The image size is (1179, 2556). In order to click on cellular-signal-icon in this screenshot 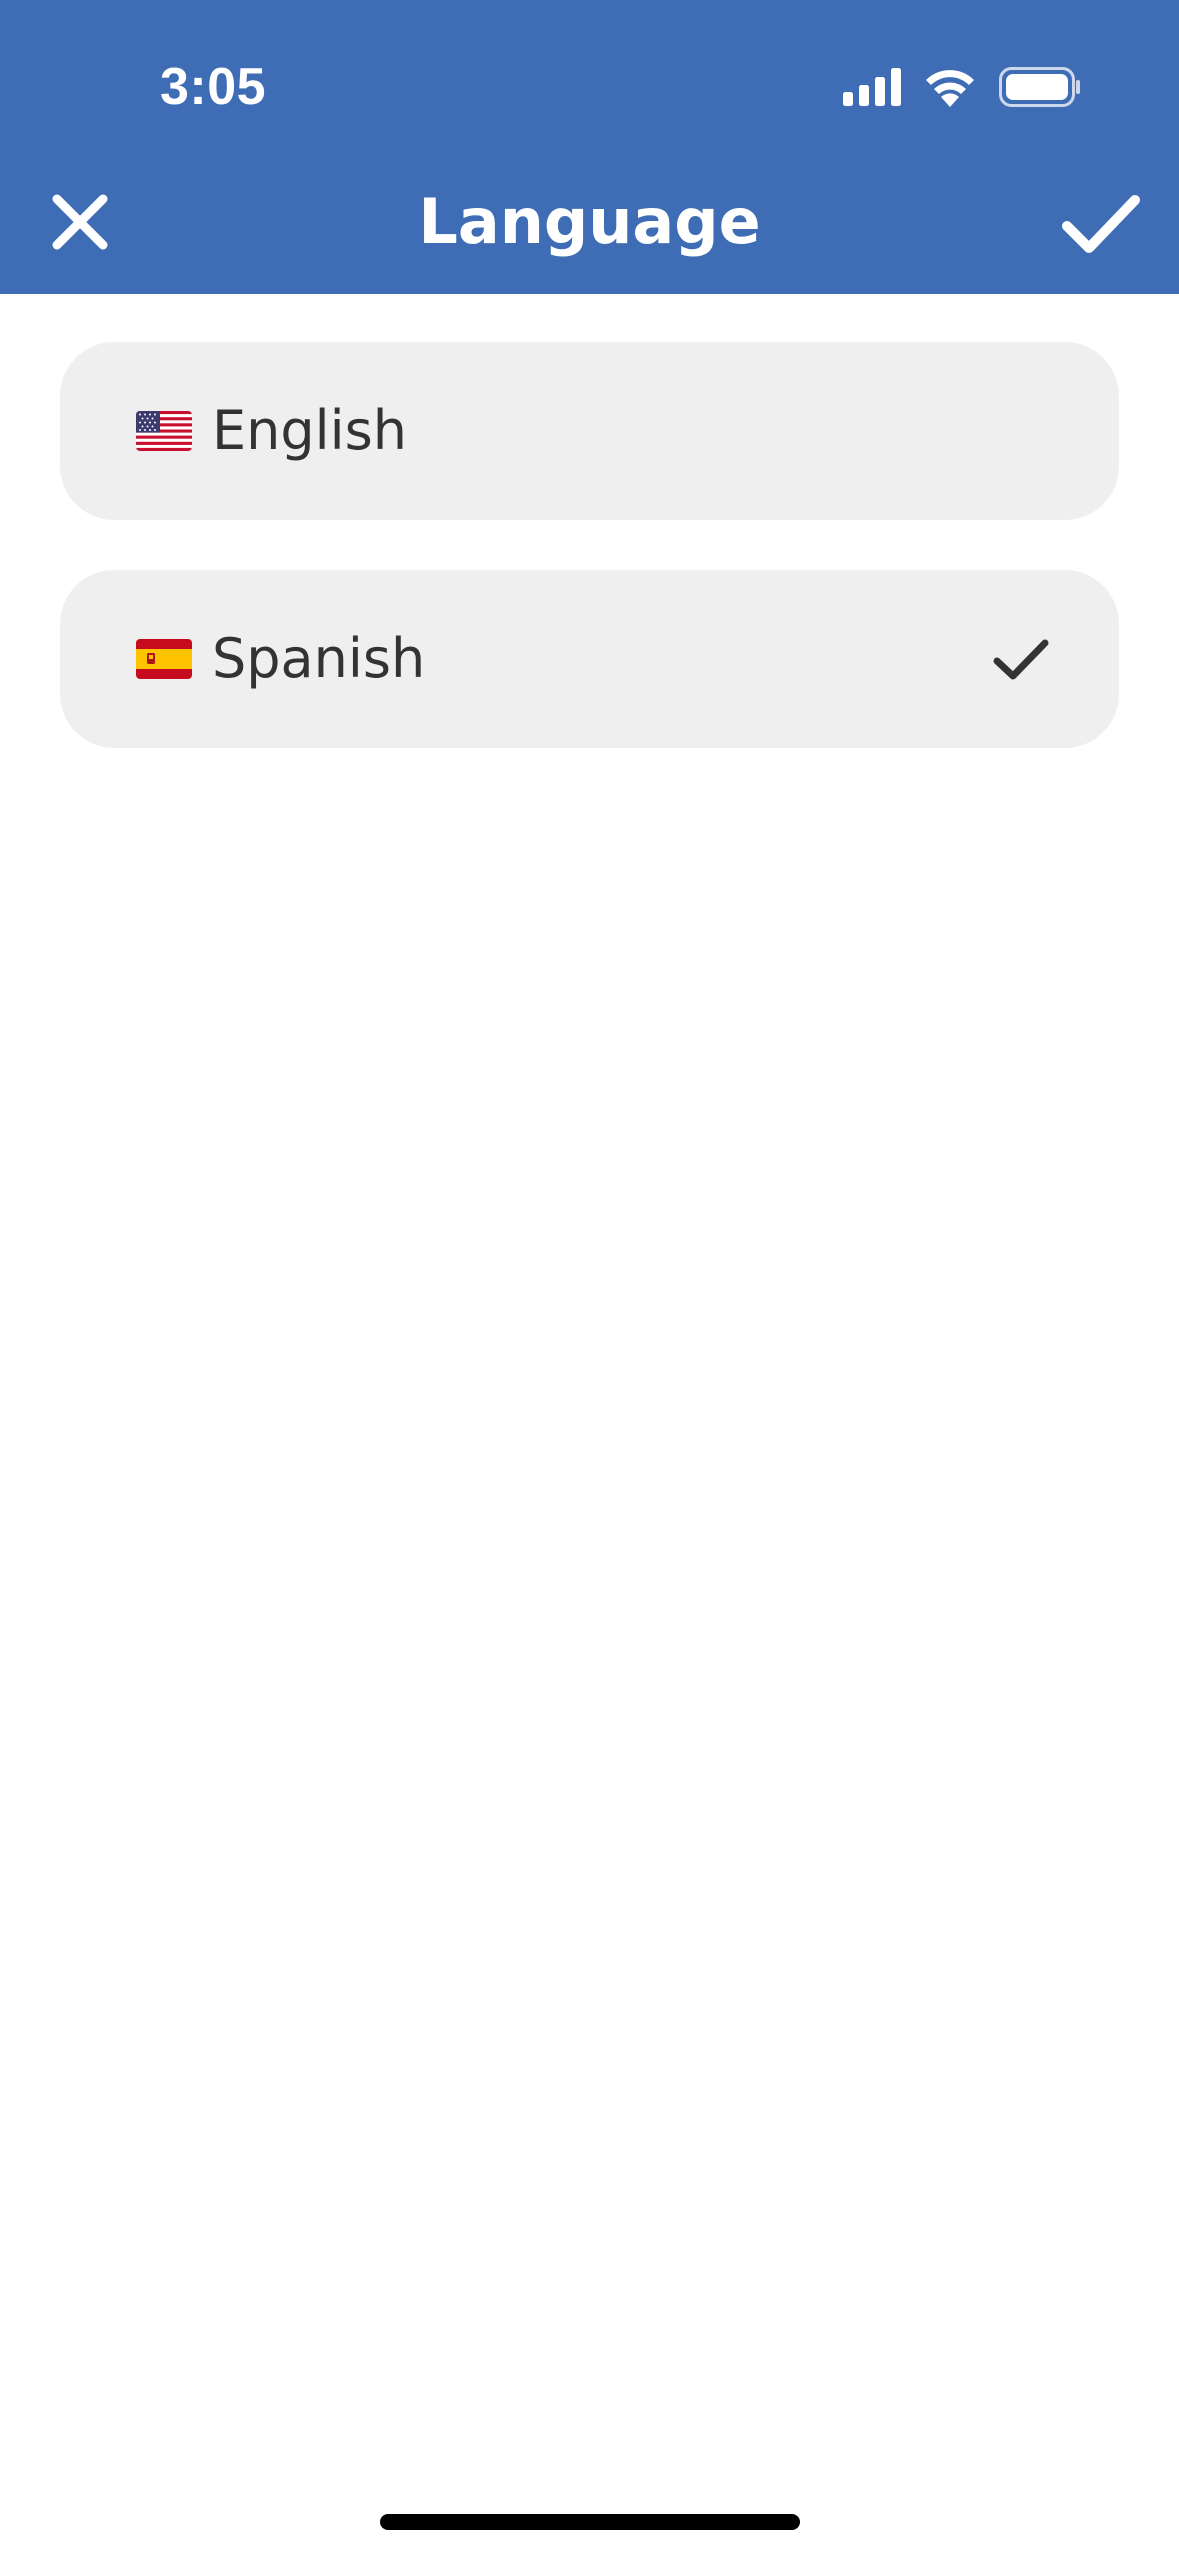, I will do `click(872, 87)`.